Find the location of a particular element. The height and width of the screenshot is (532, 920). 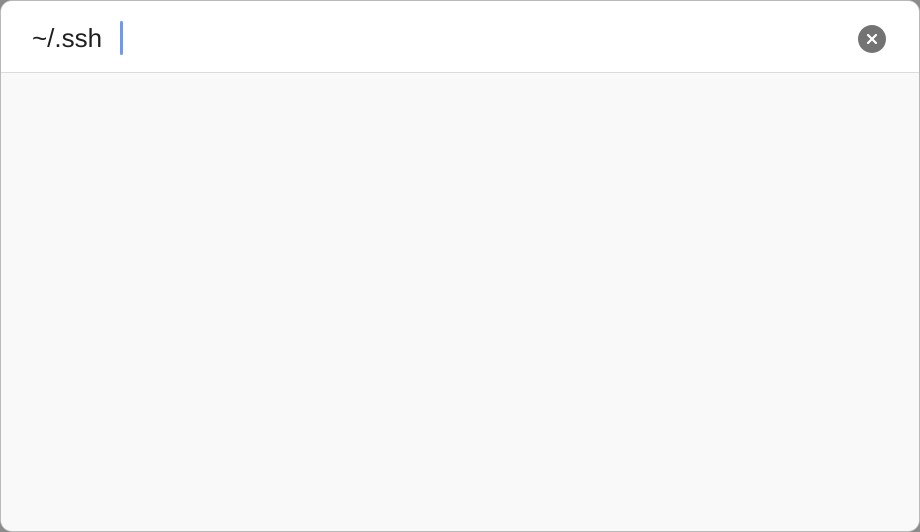

clear-search-button is located at coordinates (872, 39).